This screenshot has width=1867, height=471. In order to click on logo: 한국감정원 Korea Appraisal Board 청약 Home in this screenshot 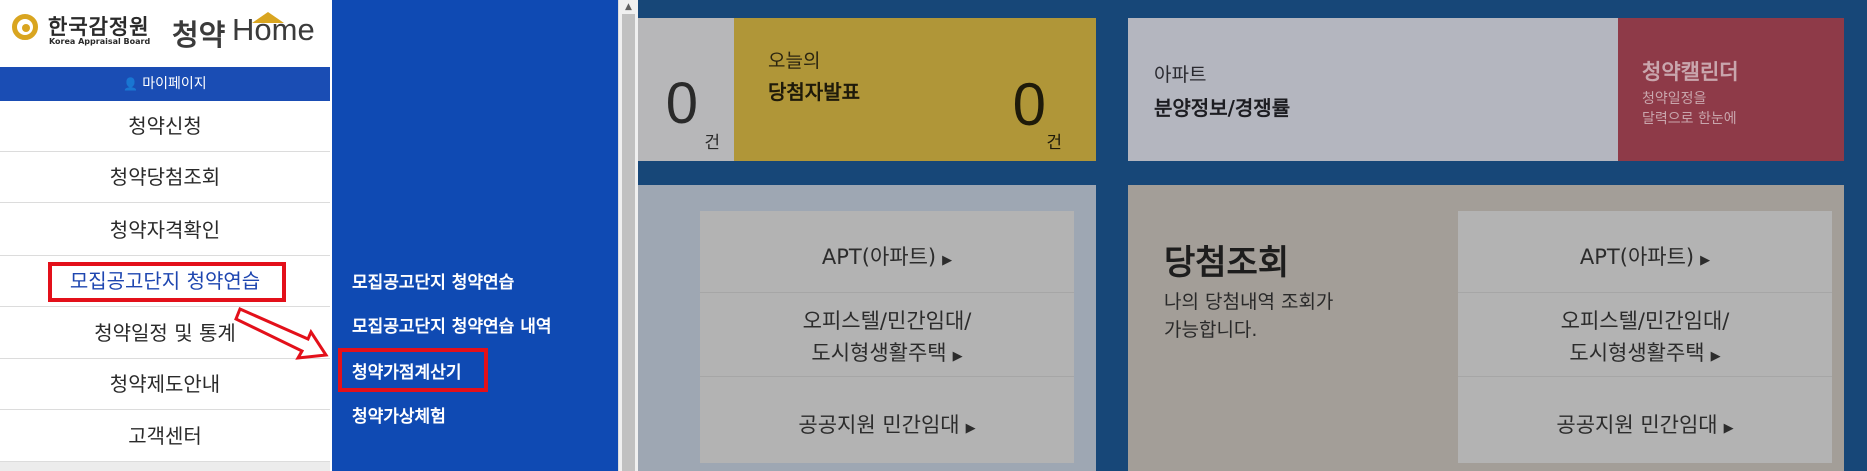, I will do `click(166, 33)`.